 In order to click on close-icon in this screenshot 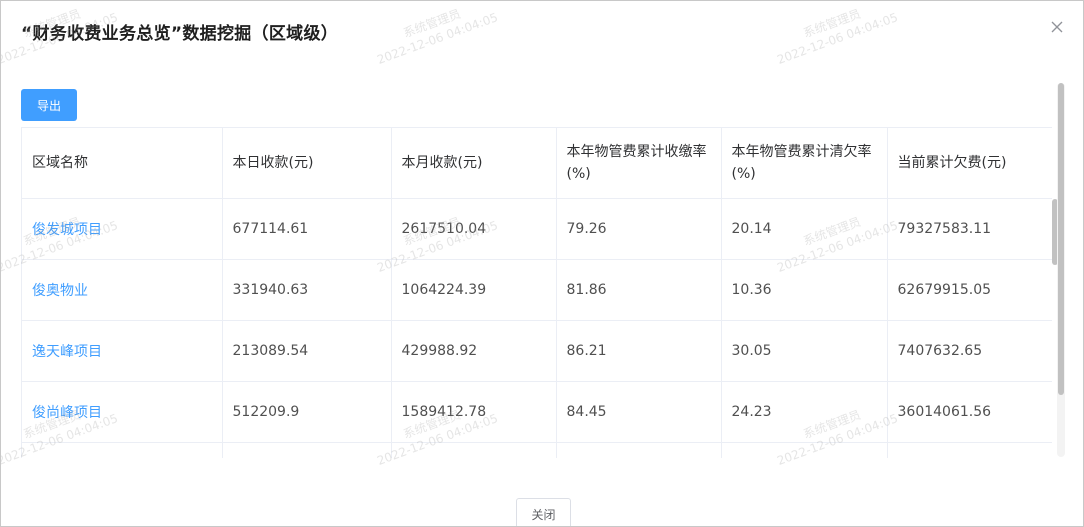, I will do `click(1057, 27)`.